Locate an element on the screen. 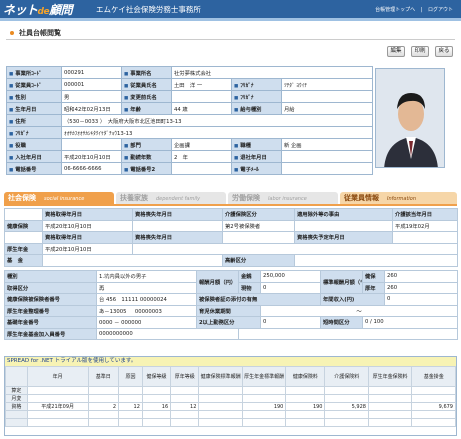 The image size is (461, 439). spread-row: 月変 is located at coordinates (230, 398).